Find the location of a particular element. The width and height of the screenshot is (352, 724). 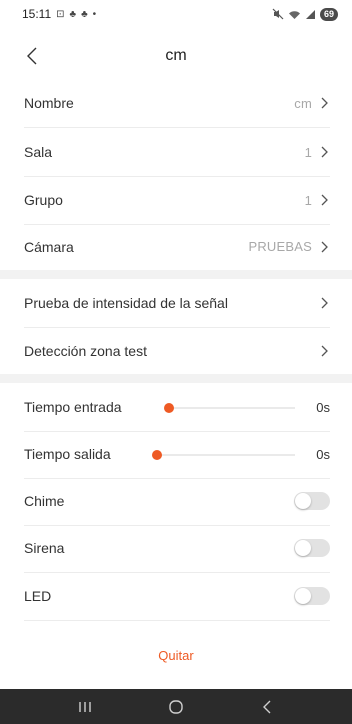

row-label: LED is located at coordinates (38, 596).